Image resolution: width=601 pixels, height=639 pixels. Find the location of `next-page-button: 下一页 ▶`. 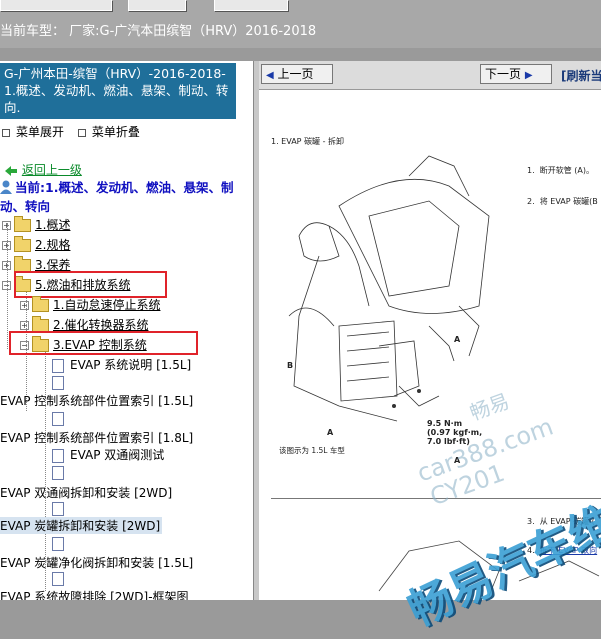

next-page-button: 下一页 ▶ is located at coordinates (516, 74).